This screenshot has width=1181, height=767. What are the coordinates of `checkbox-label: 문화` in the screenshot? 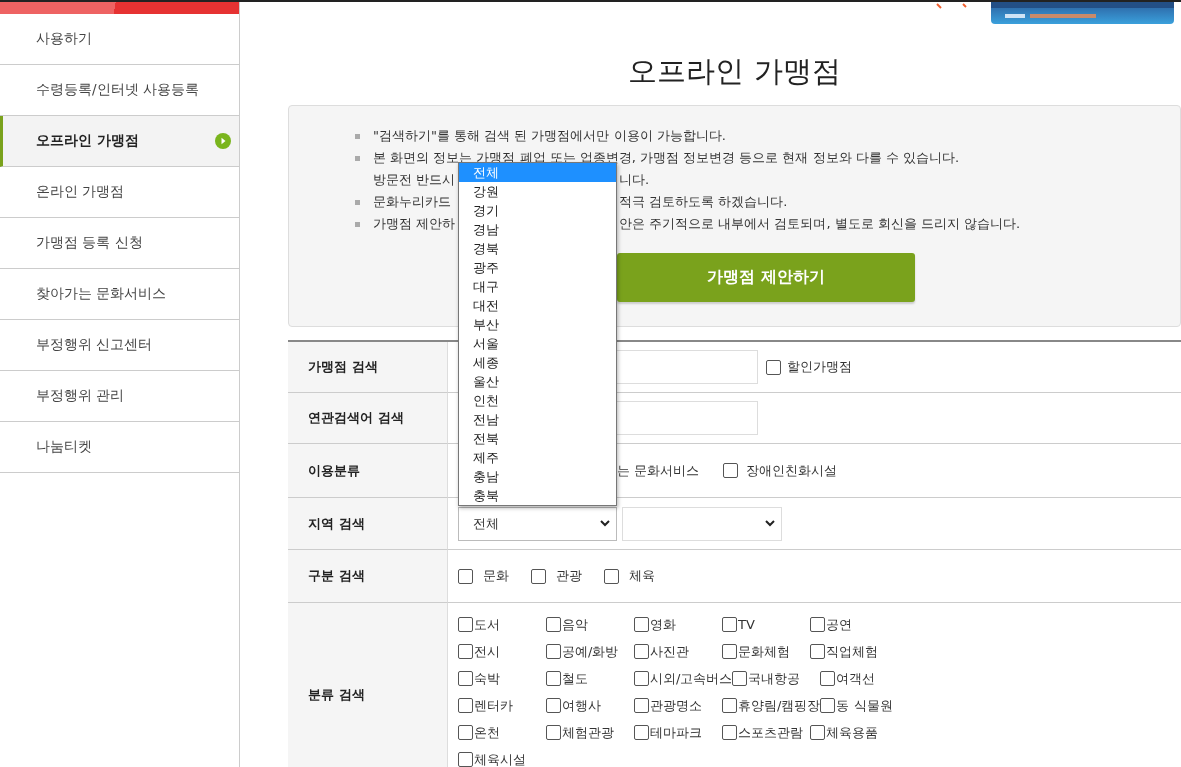 It's located at (496, 576).